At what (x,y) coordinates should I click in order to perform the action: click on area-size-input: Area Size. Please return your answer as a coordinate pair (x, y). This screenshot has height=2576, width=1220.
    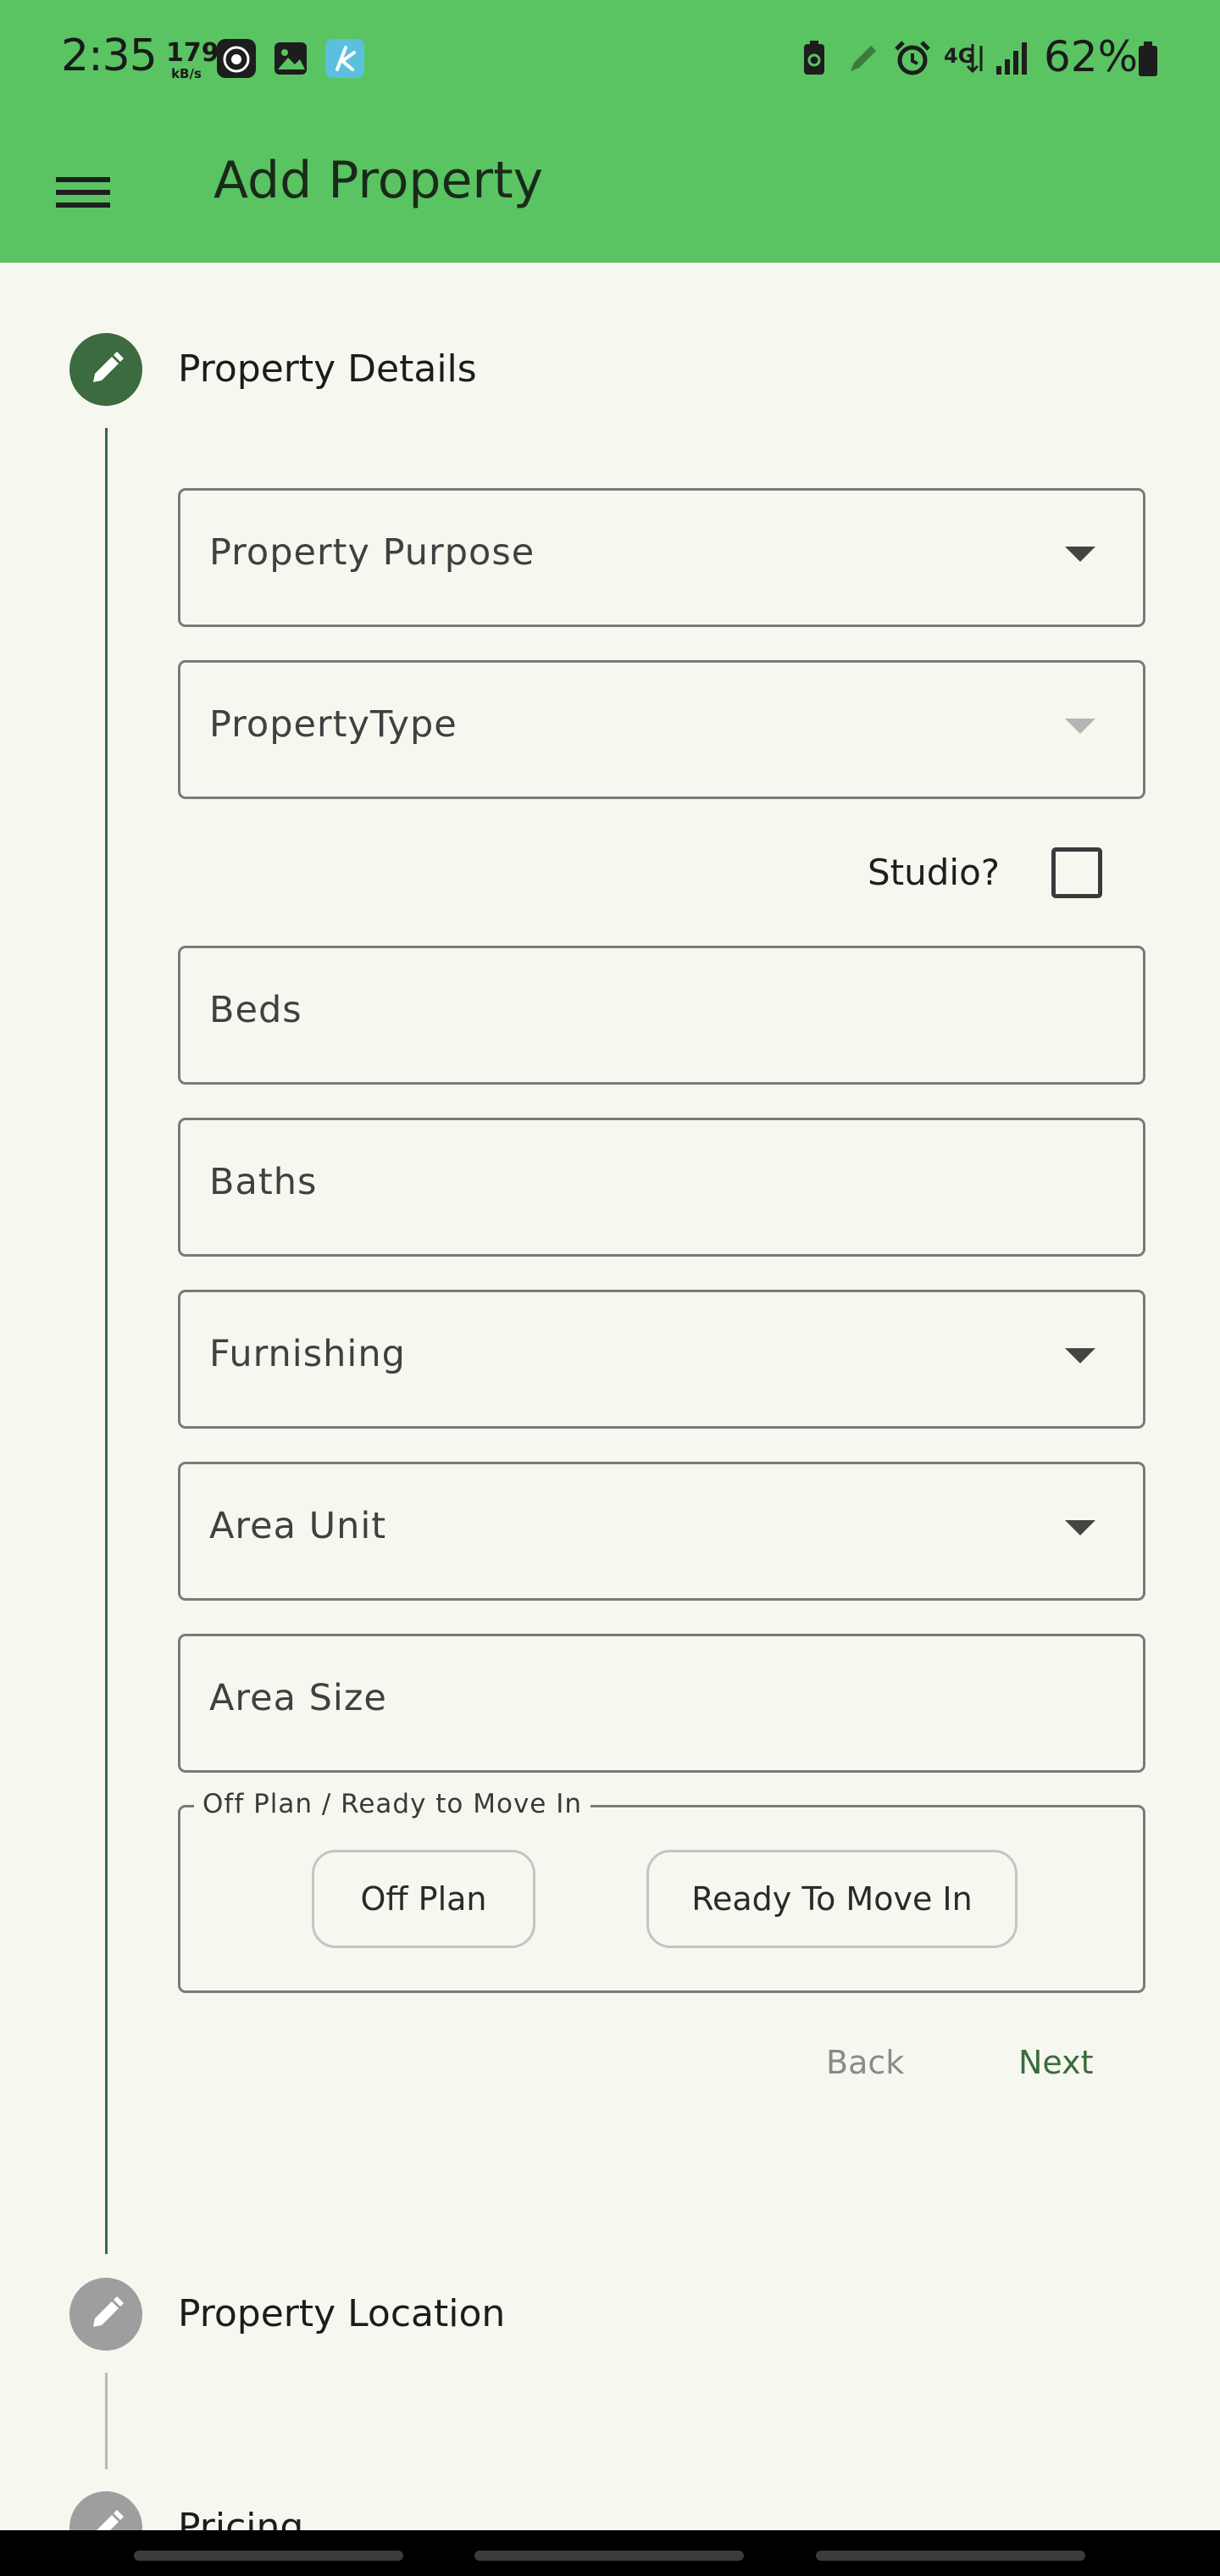
    Looking at the image, I should click on (661, 1703).